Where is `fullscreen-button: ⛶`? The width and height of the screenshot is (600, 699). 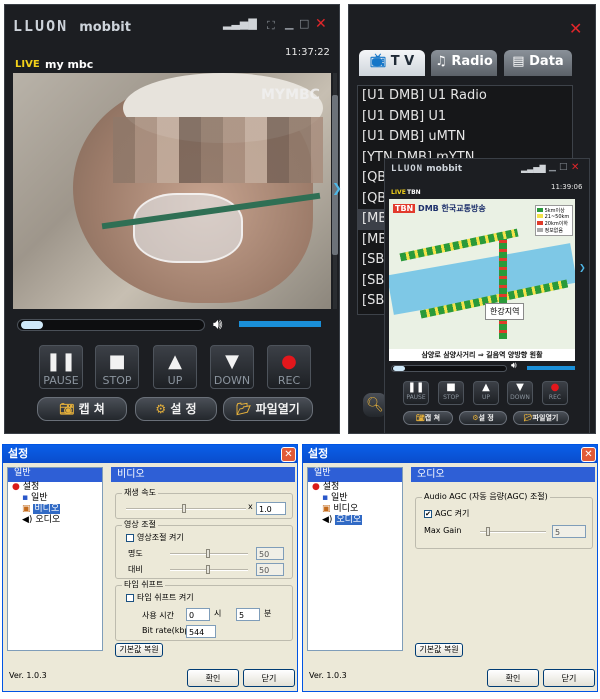
fullscreen-button: ⛶ is located at coordinates (271, 26).